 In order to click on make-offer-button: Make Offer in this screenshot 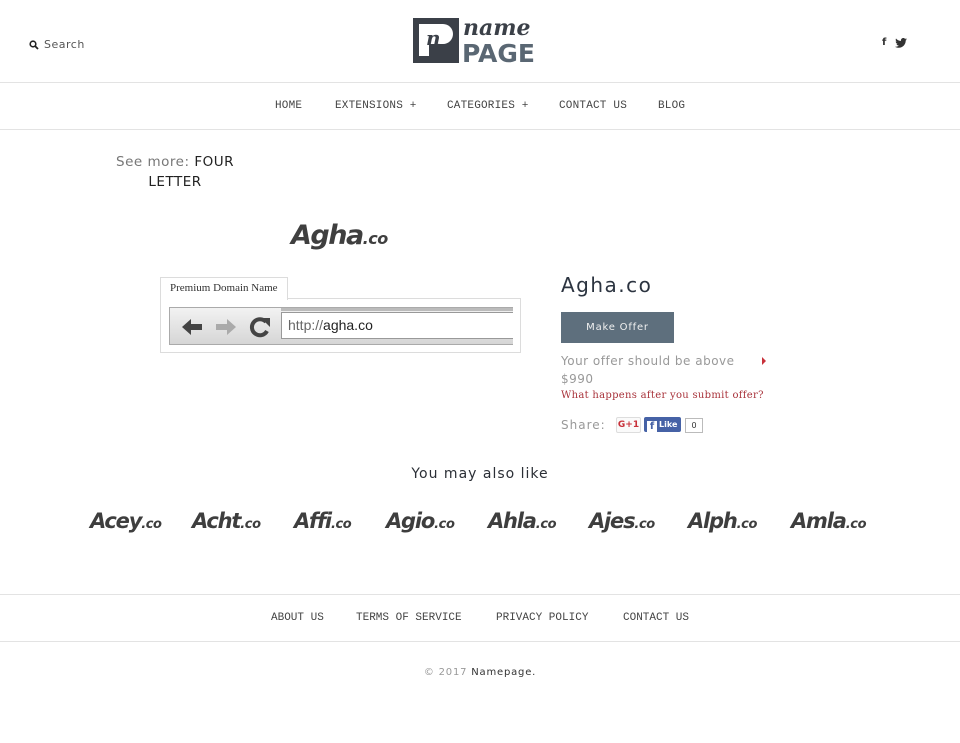, I will do `click(617, 327)`.